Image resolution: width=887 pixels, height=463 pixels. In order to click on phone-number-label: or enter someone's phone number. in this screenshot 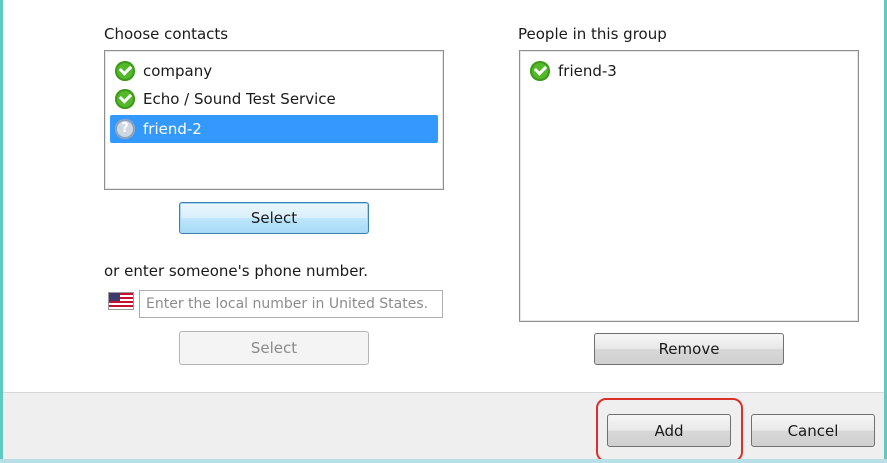, I will do `click(236, 271)`.